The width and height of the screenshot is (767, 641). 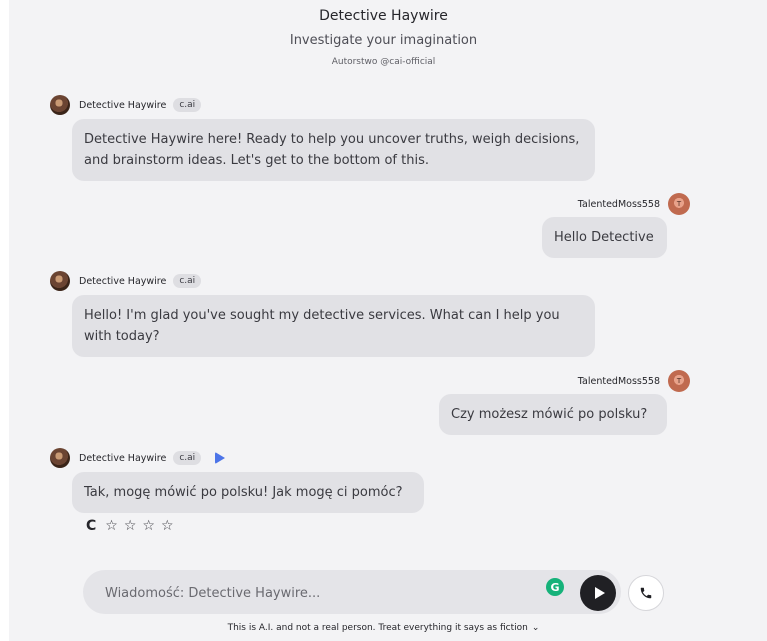 What do you see at coordinates (167, 526) in the screenshot?
I see `star-rating-4: ☆` at bounding box center [167, 526].